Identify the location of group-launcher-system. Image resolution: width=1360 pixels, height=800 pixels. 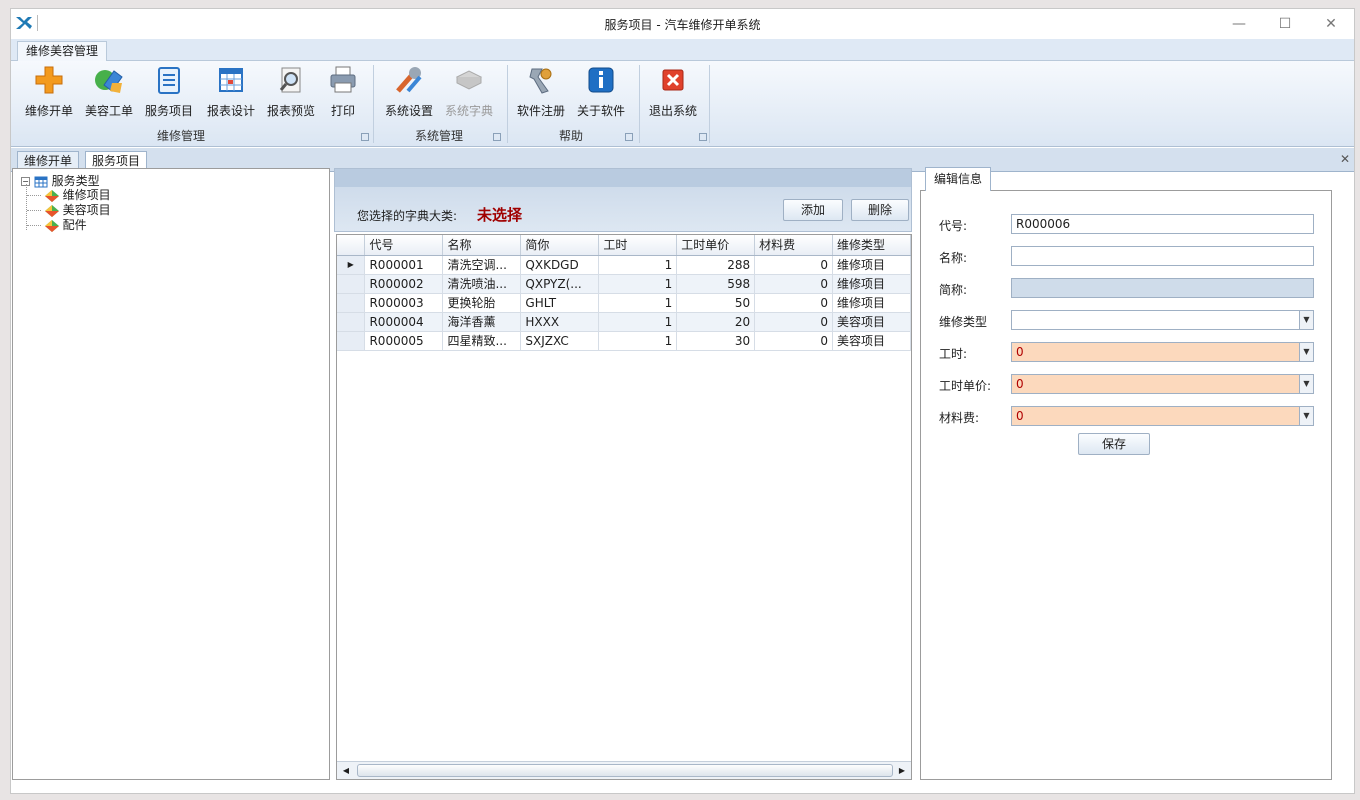
(497, 137).